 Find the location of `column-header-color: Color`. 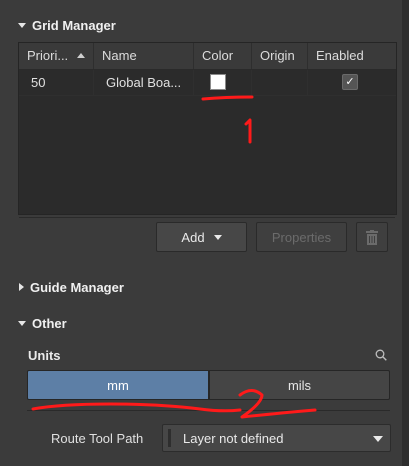

column-header-color: Color is located at coordinates (223, 56).